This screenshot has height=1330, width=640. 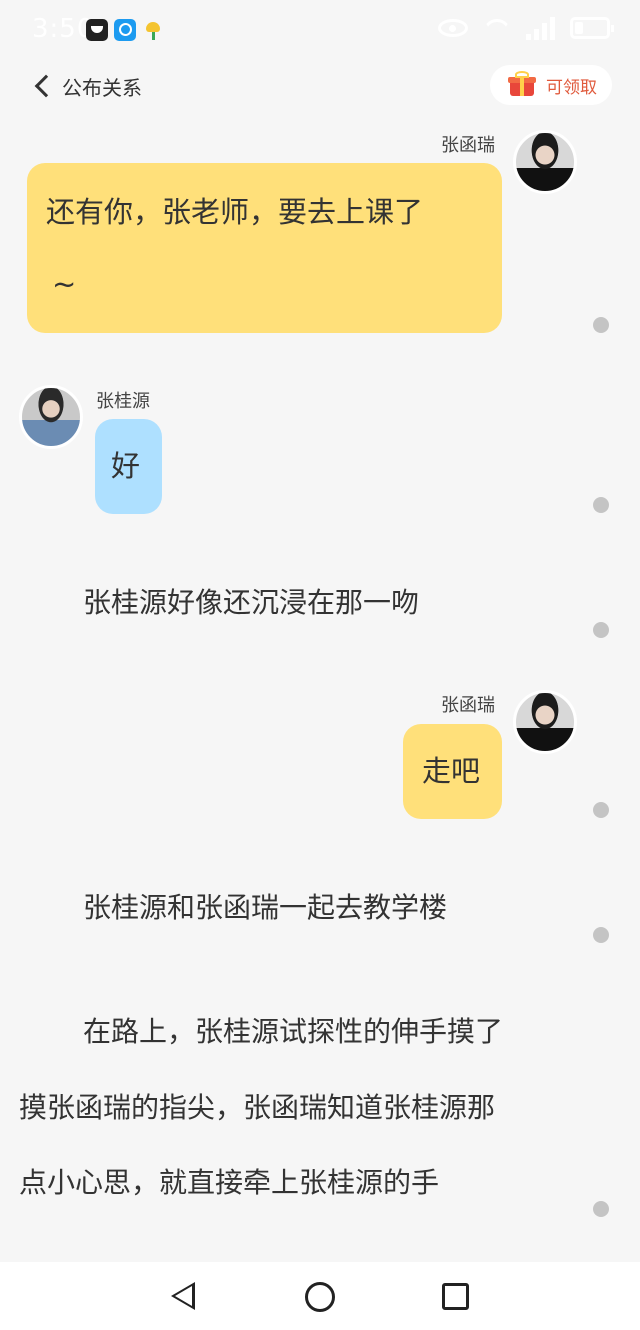 I want to click on recent-square-icon, so click(x=455, y=1296).